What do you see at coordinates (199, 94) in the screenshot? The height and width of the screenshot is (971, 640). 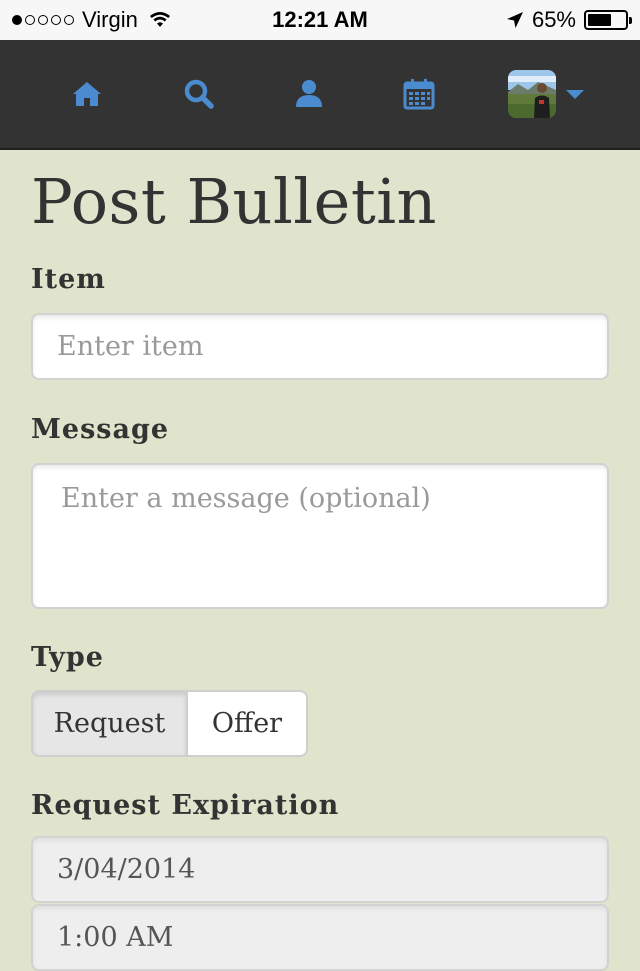 I see `search-icon` at bounding box center [199, 94].